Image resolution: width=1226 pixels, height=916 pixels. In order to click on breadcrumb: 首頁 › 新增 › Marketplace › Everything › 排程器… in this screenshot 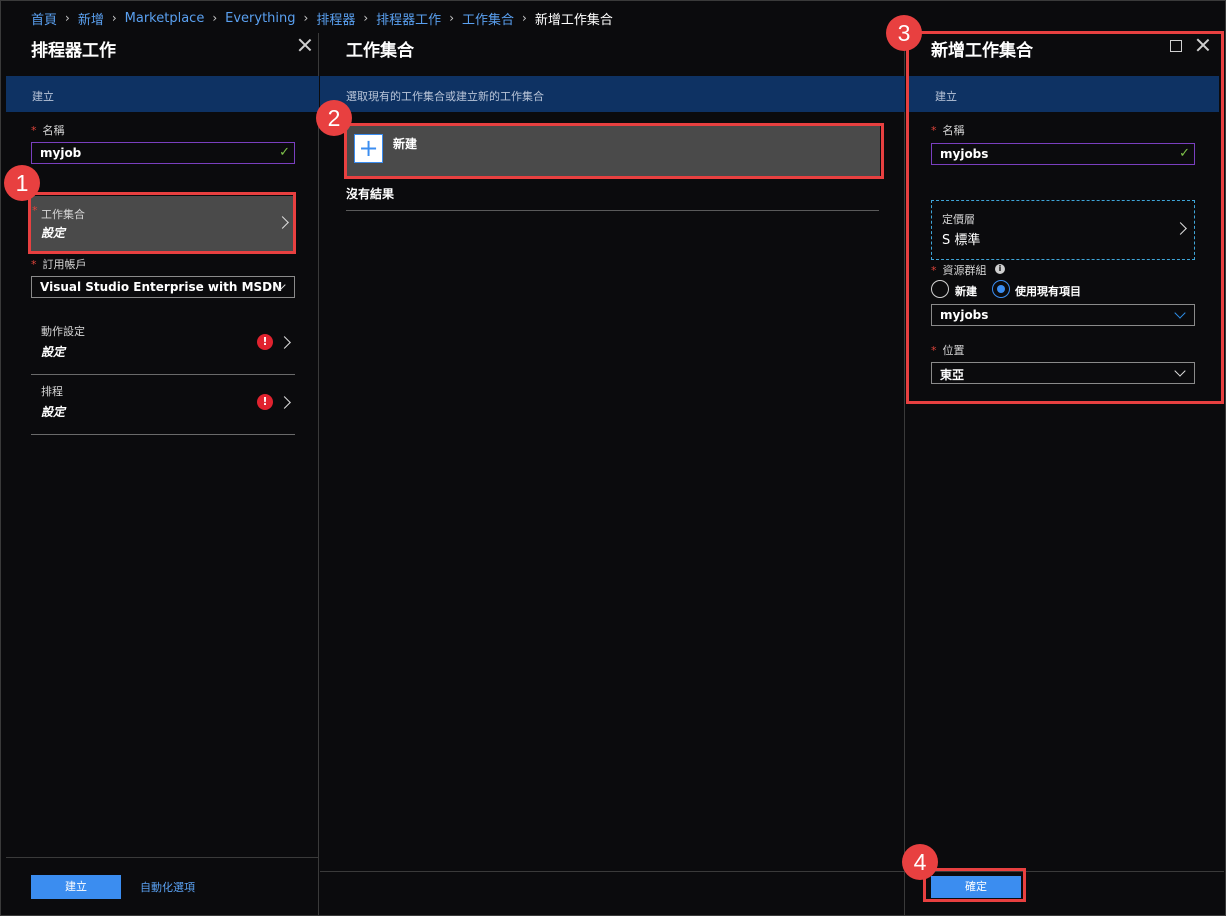, I will do `click(322, 18)`.